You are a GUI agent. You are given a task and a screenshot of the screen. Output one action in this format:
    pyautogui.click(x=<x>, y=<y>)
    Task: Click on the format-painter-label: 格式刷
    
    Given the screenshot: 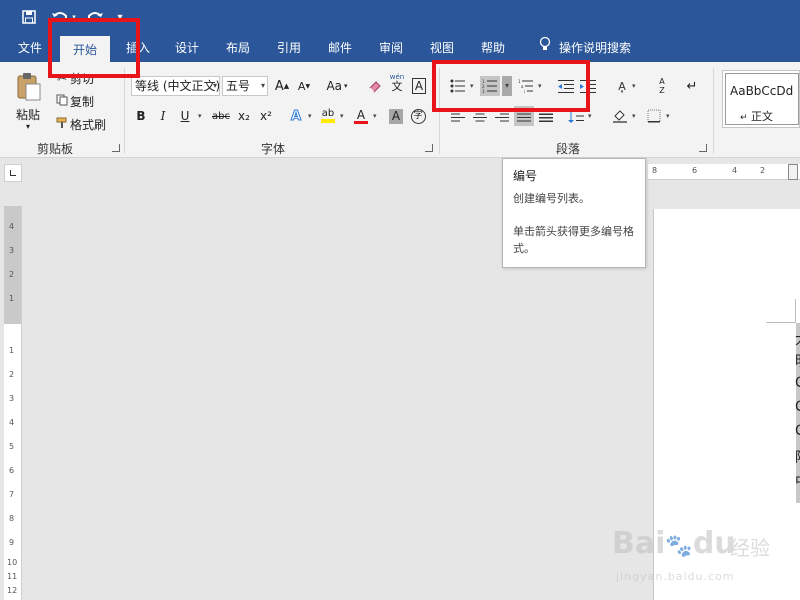 What is the action you would take?
    pyautogui.click(x=88, y=124)
    